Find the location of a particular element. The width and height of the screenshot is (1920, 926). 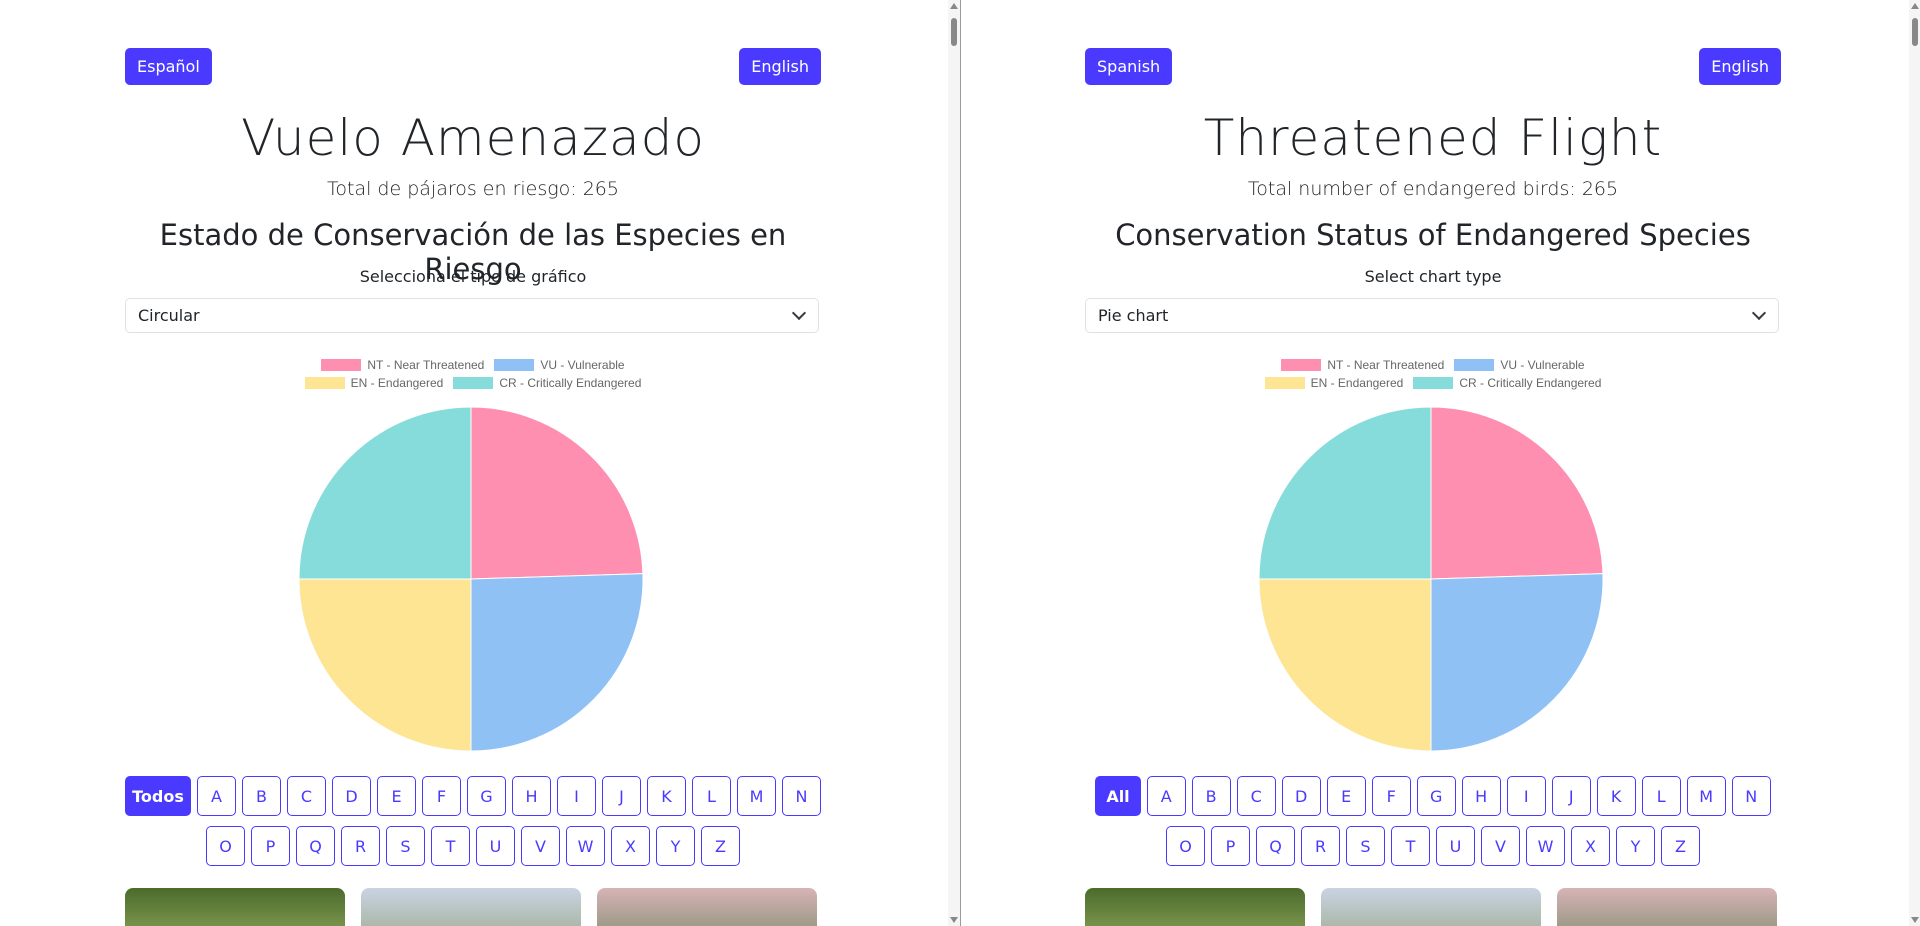

filter-all-button: Todos is located at coordinates (158, 796).